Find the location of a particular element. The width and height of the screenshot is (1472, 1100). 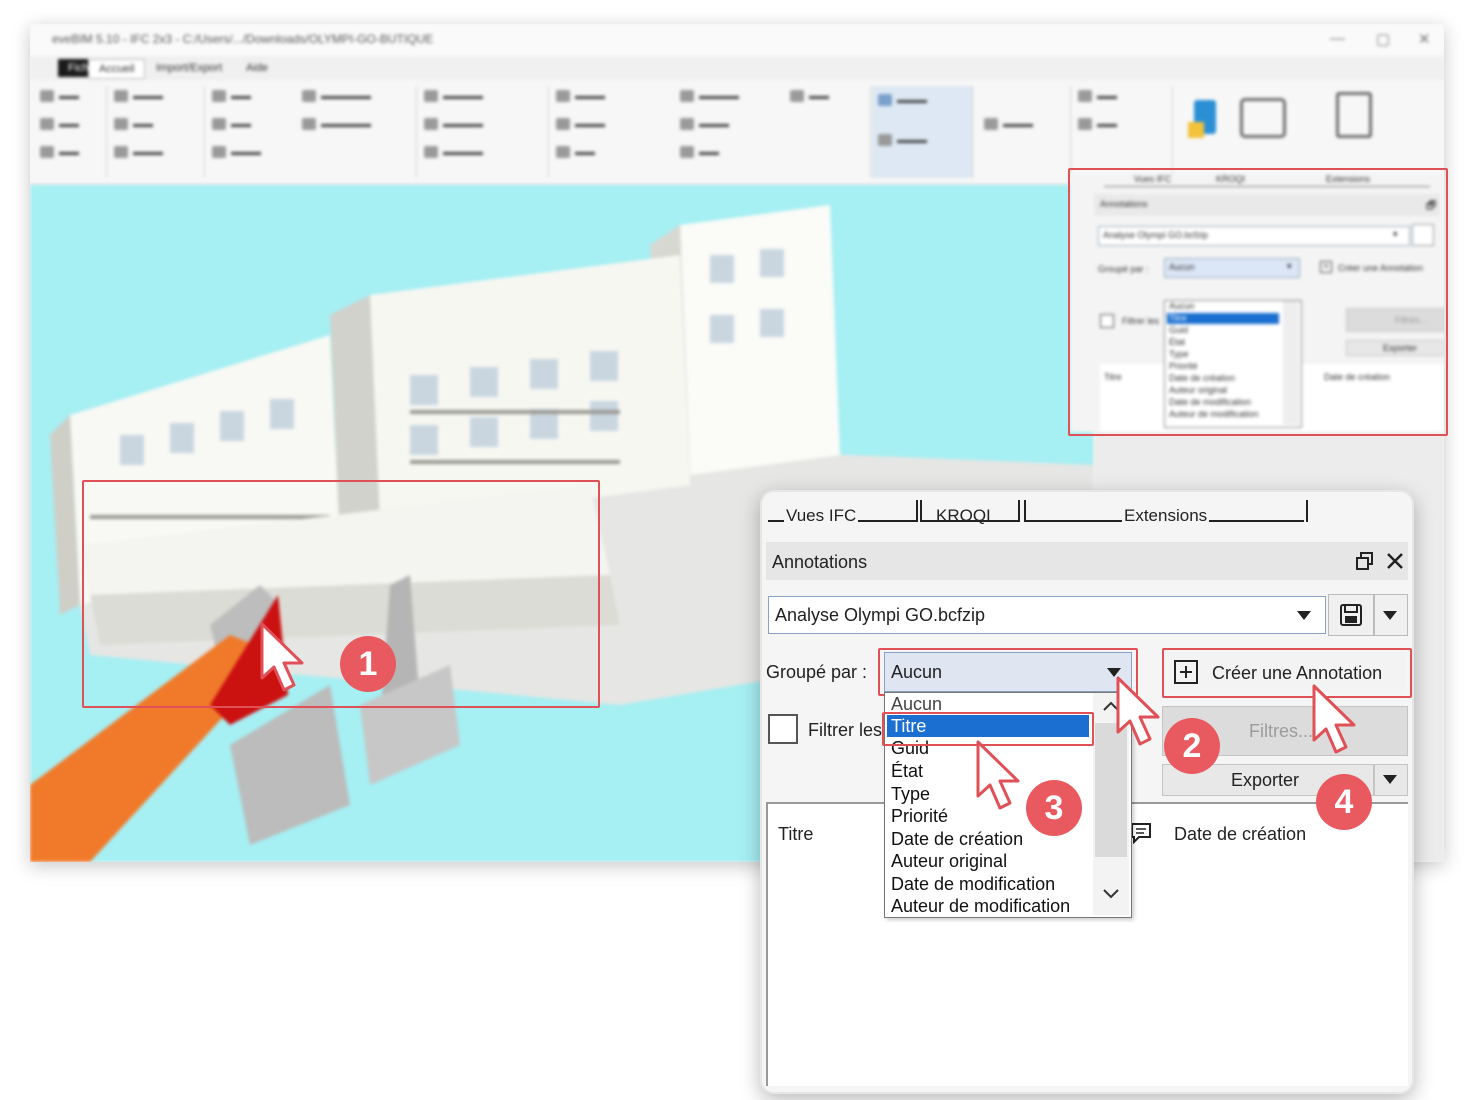

option-auteur-modification: Auteur de modification is located at coordinates (980, 906).